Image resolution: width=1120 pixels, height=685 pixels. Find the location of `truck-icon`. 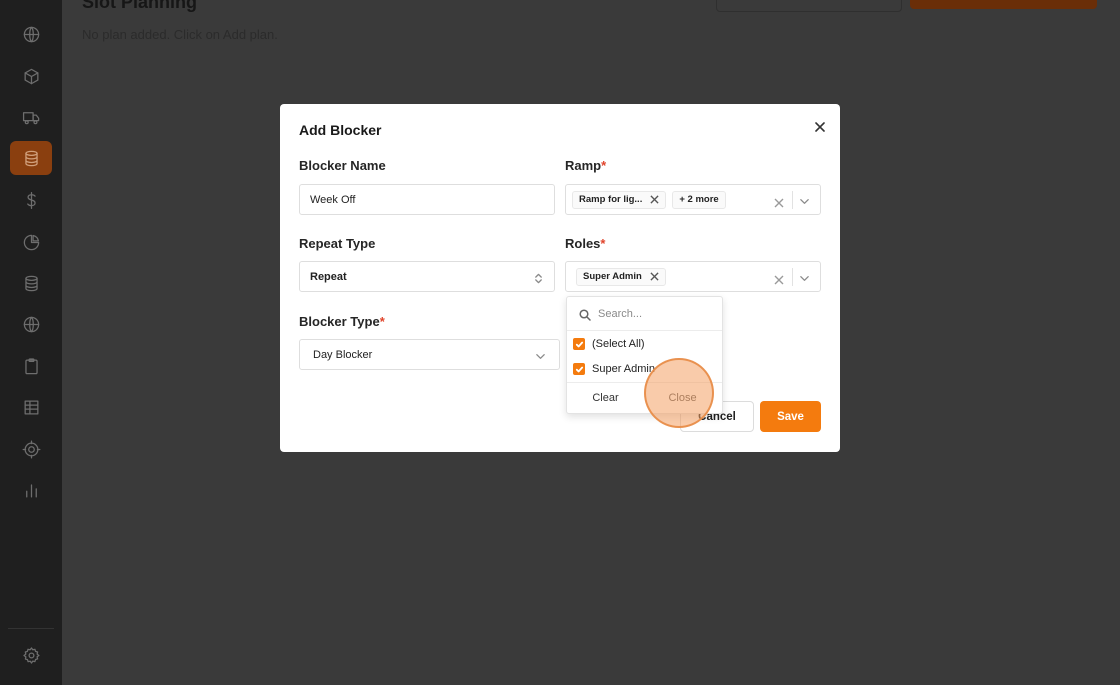

truck-icon is located at coordinates (31, 117).